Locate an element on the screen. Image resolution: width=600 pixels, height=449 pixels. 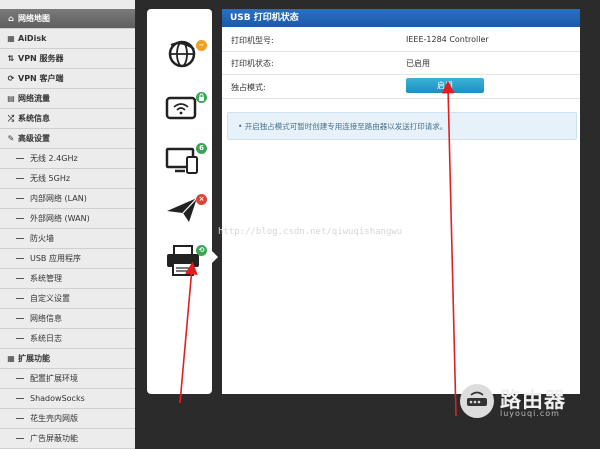
shuffle-icon: ⤮ is located at coordinates (11, 118).